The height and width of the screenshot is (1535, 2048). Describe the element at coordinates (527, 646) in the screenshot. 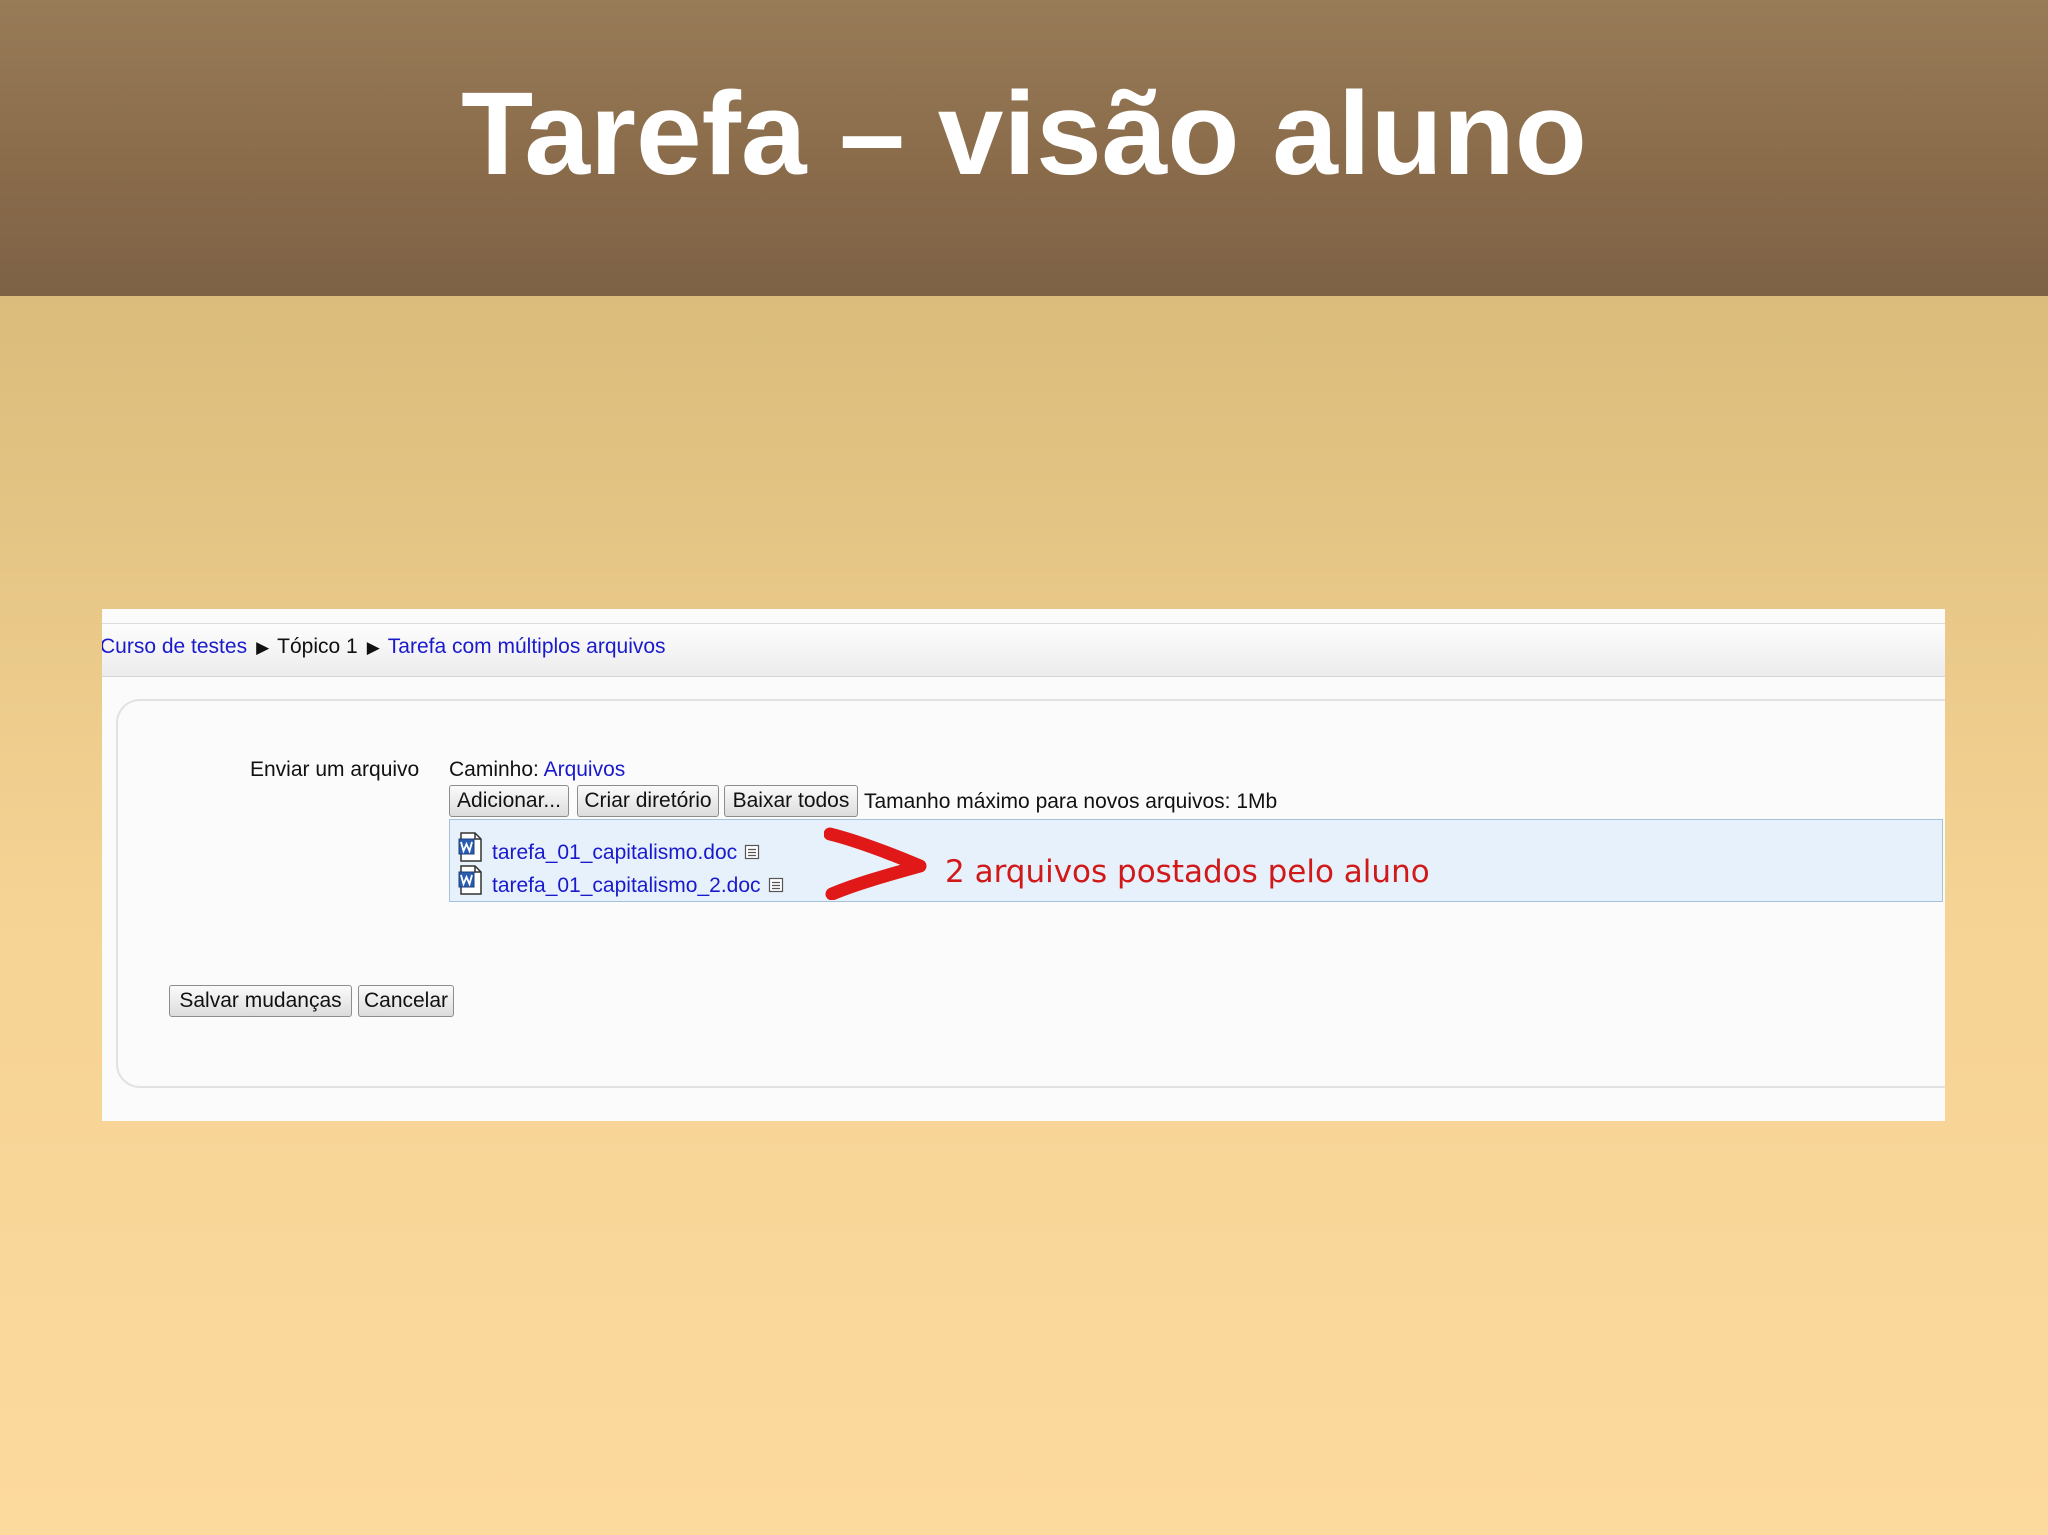

I see `breadcrumb-assignment-link: Tarefa com múltiplos arquivos` at that location.